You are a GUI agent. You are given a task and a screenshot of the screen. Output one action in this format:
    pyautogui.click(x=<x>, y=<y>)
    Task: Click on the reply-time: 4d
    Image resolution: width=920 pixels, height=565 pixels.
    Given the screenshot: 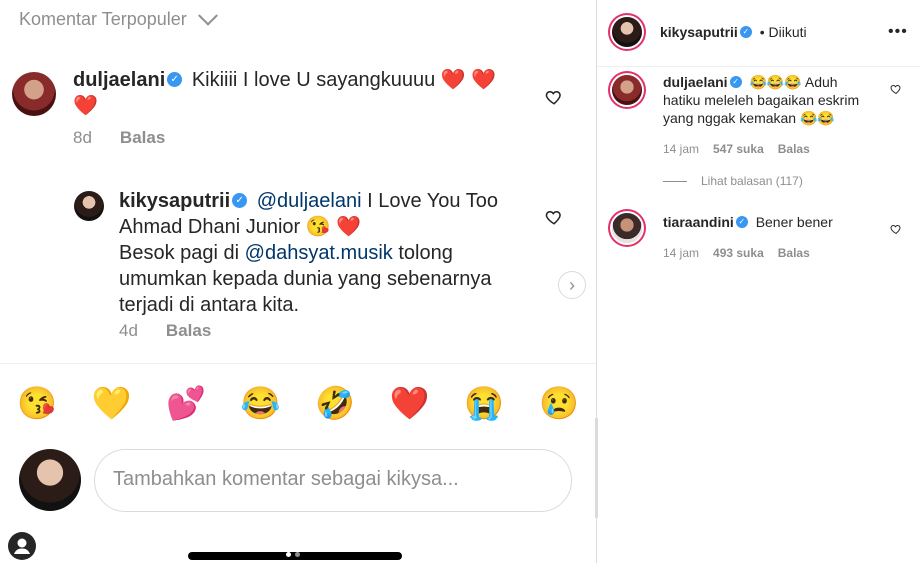 What is the action you would take?
    pyautogui.click(x=128, y=330)
    